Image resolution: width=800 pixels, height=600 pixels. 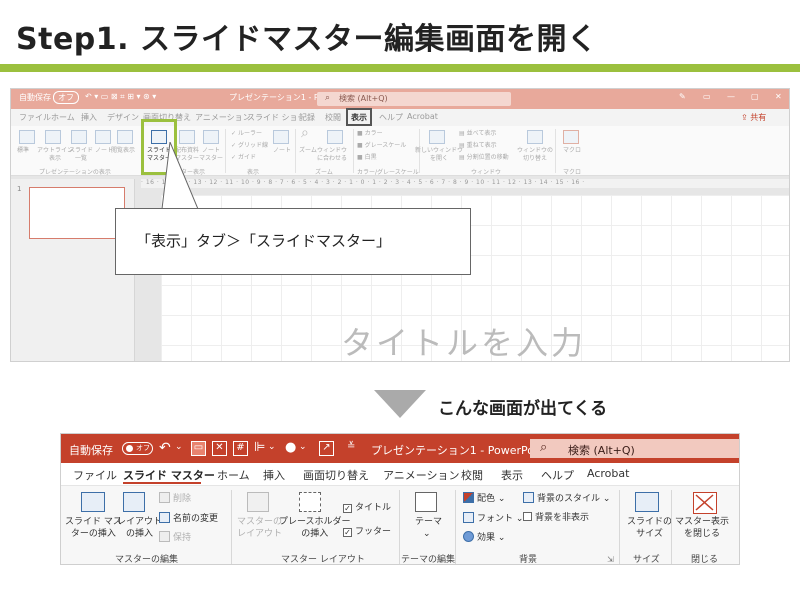 What do you see at coordinates (367, 158) in the screenshot?
I see `bw-item: ■ 白黒` at bounding box center [367, 158].